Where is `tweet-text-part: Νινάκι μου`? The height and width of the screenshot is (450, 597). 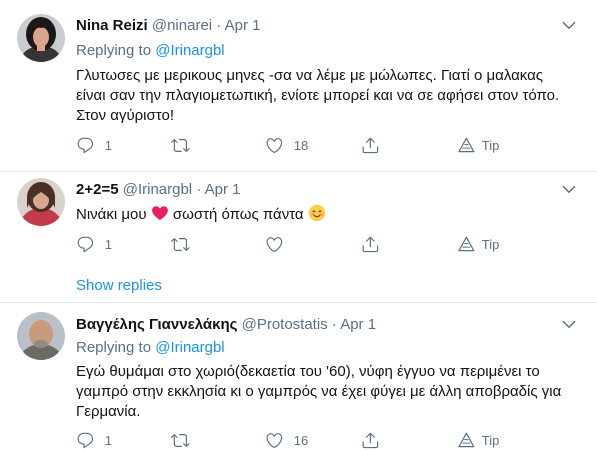 tweet-text-part: Νινάκι μου is located at coordinates (111, 214).